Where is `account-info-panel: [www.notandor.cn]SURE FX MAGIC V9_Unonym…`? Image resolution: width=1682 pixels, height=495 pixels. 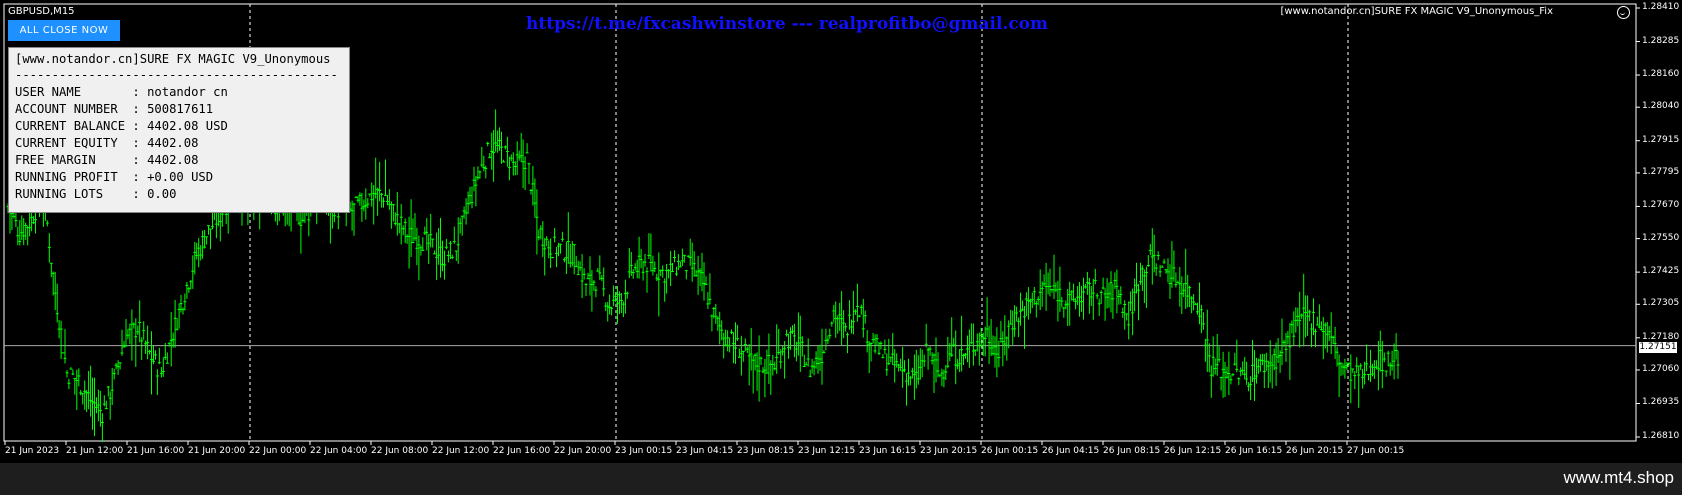
account-info-panel: [www.notandor.cn]SURE FX MAGIC V9_Unonym… is located at coordinates (179, 130).